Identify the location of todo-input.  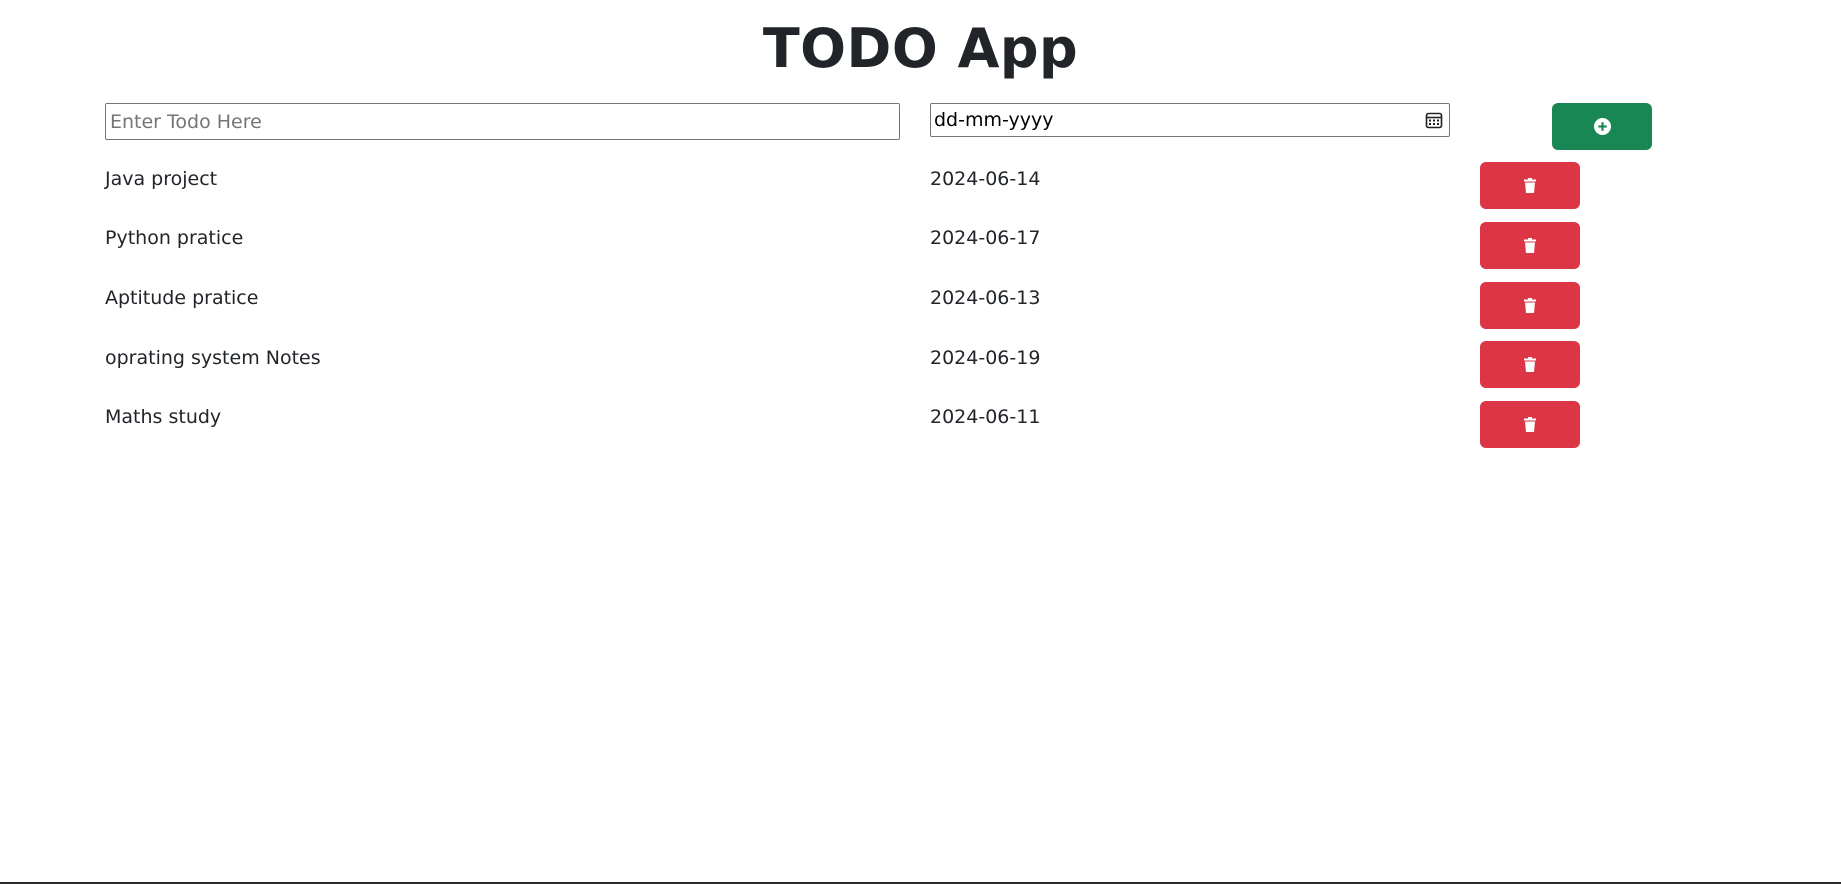
(502, 121).